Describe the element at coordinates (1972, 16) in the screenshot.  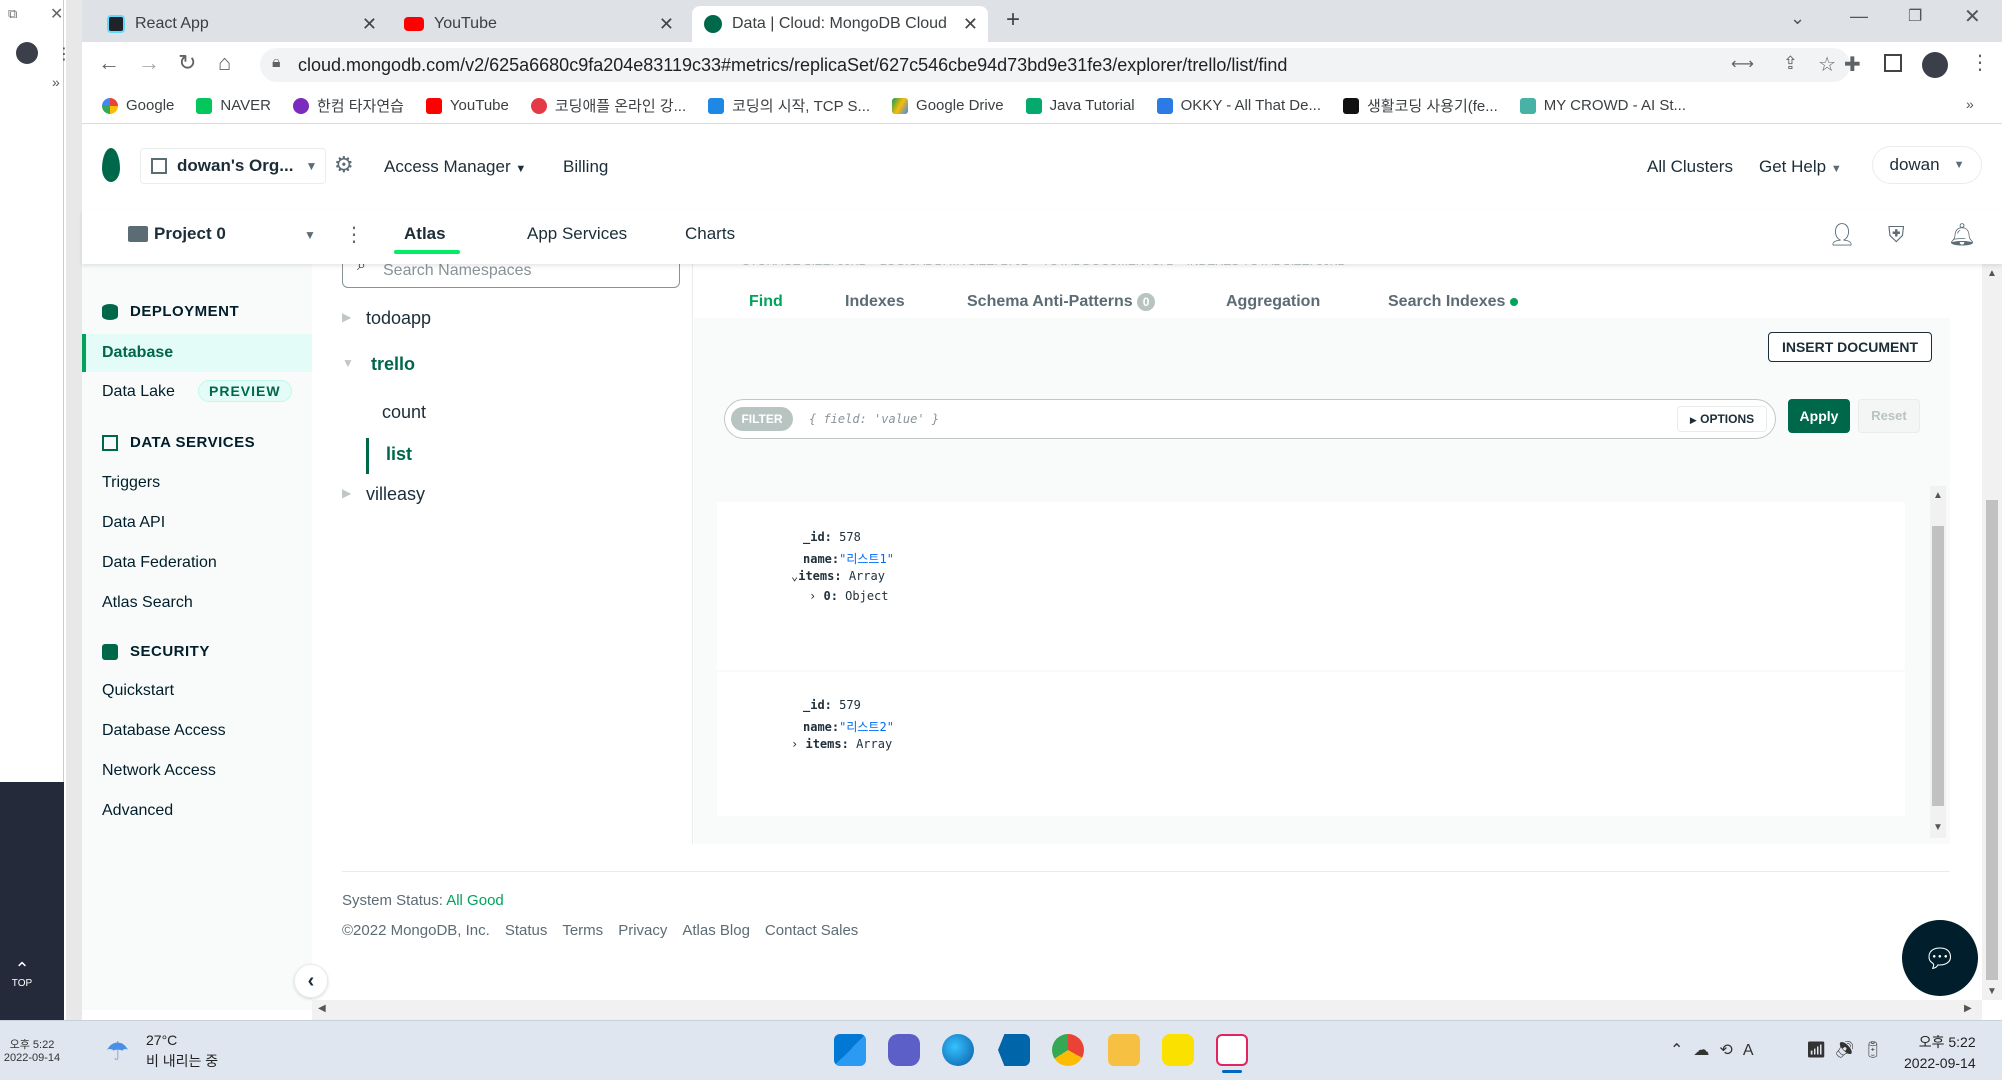
I see `close-window-button: ✕` at that location.